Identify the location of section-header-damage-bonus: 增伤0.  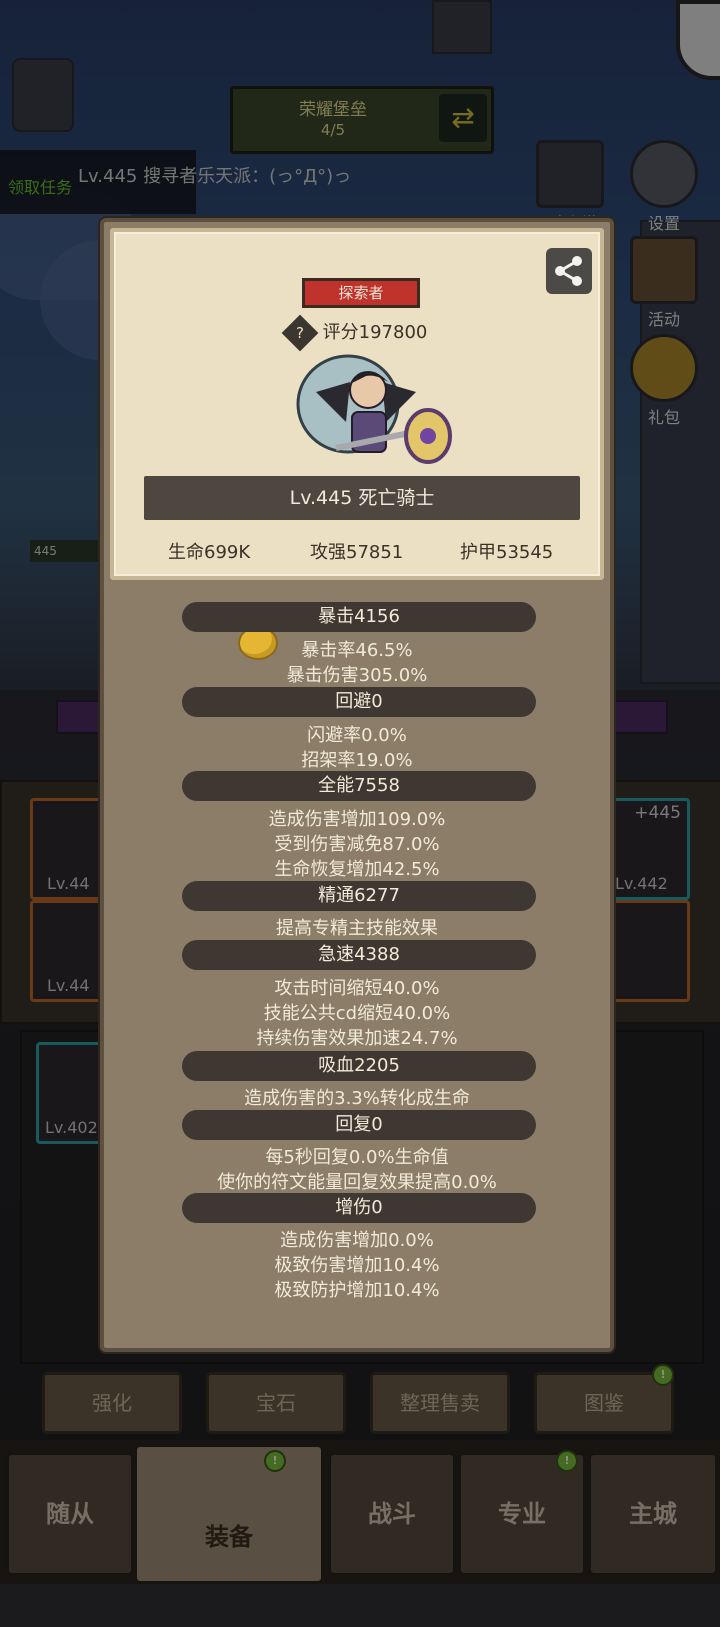
(359, 1208).